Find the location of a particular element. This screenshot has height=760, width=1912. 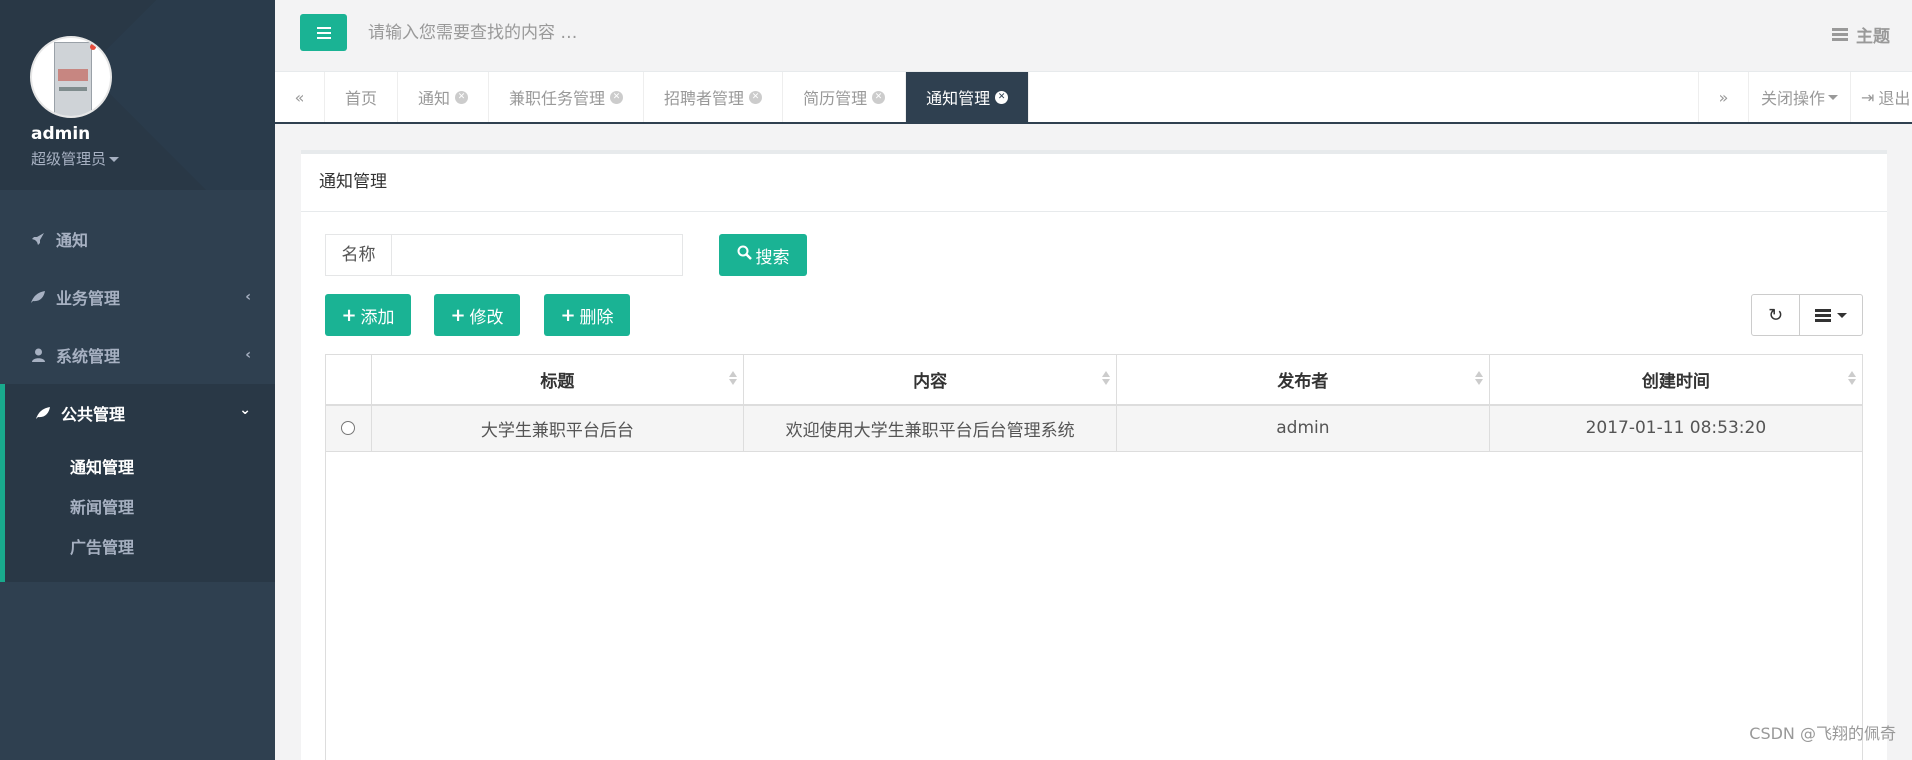

column-header-content: 内容 is located at coordinates (930, 380).